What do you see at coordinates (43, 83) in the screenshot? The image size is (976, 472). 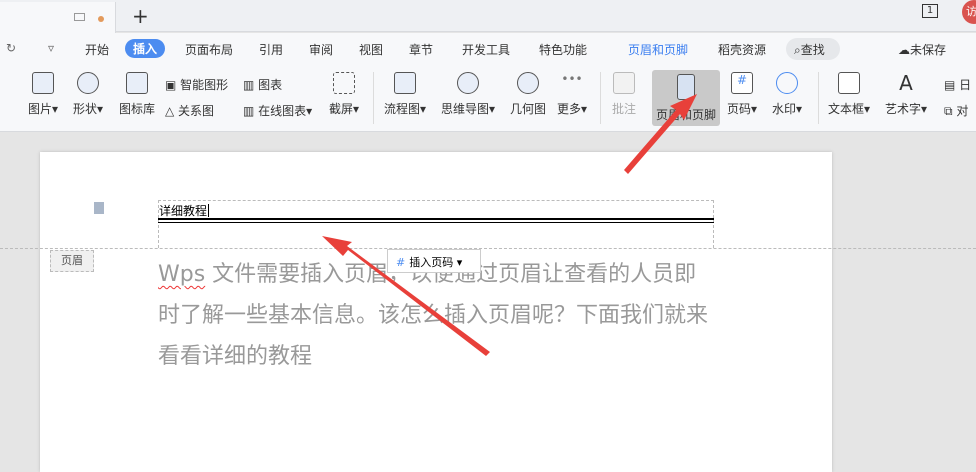 I see `picture-icon` at bounding box center [43, 83].